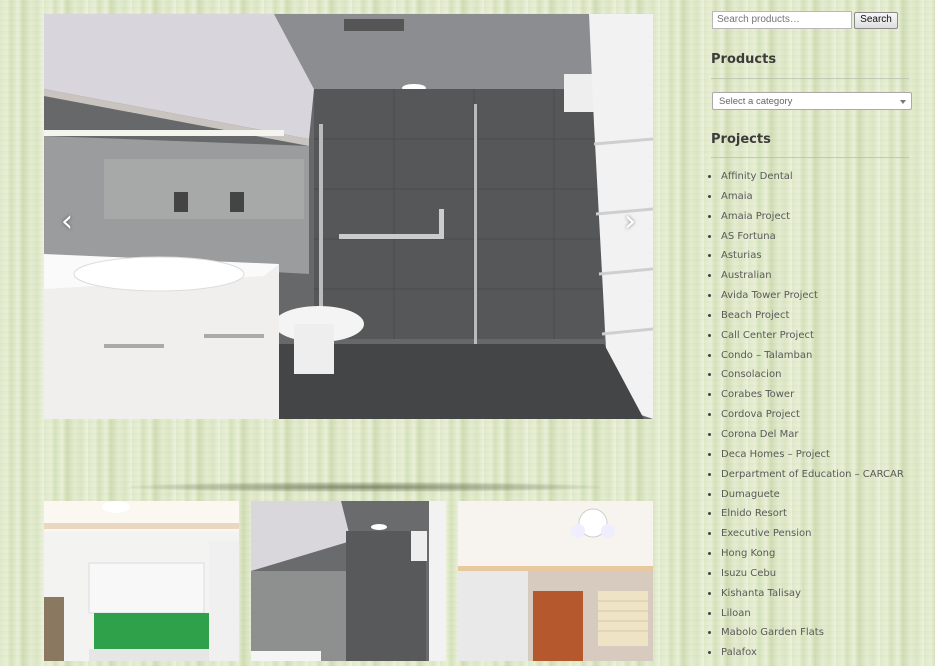  I want to click on slider-next-button: ›, so click(630, 222).